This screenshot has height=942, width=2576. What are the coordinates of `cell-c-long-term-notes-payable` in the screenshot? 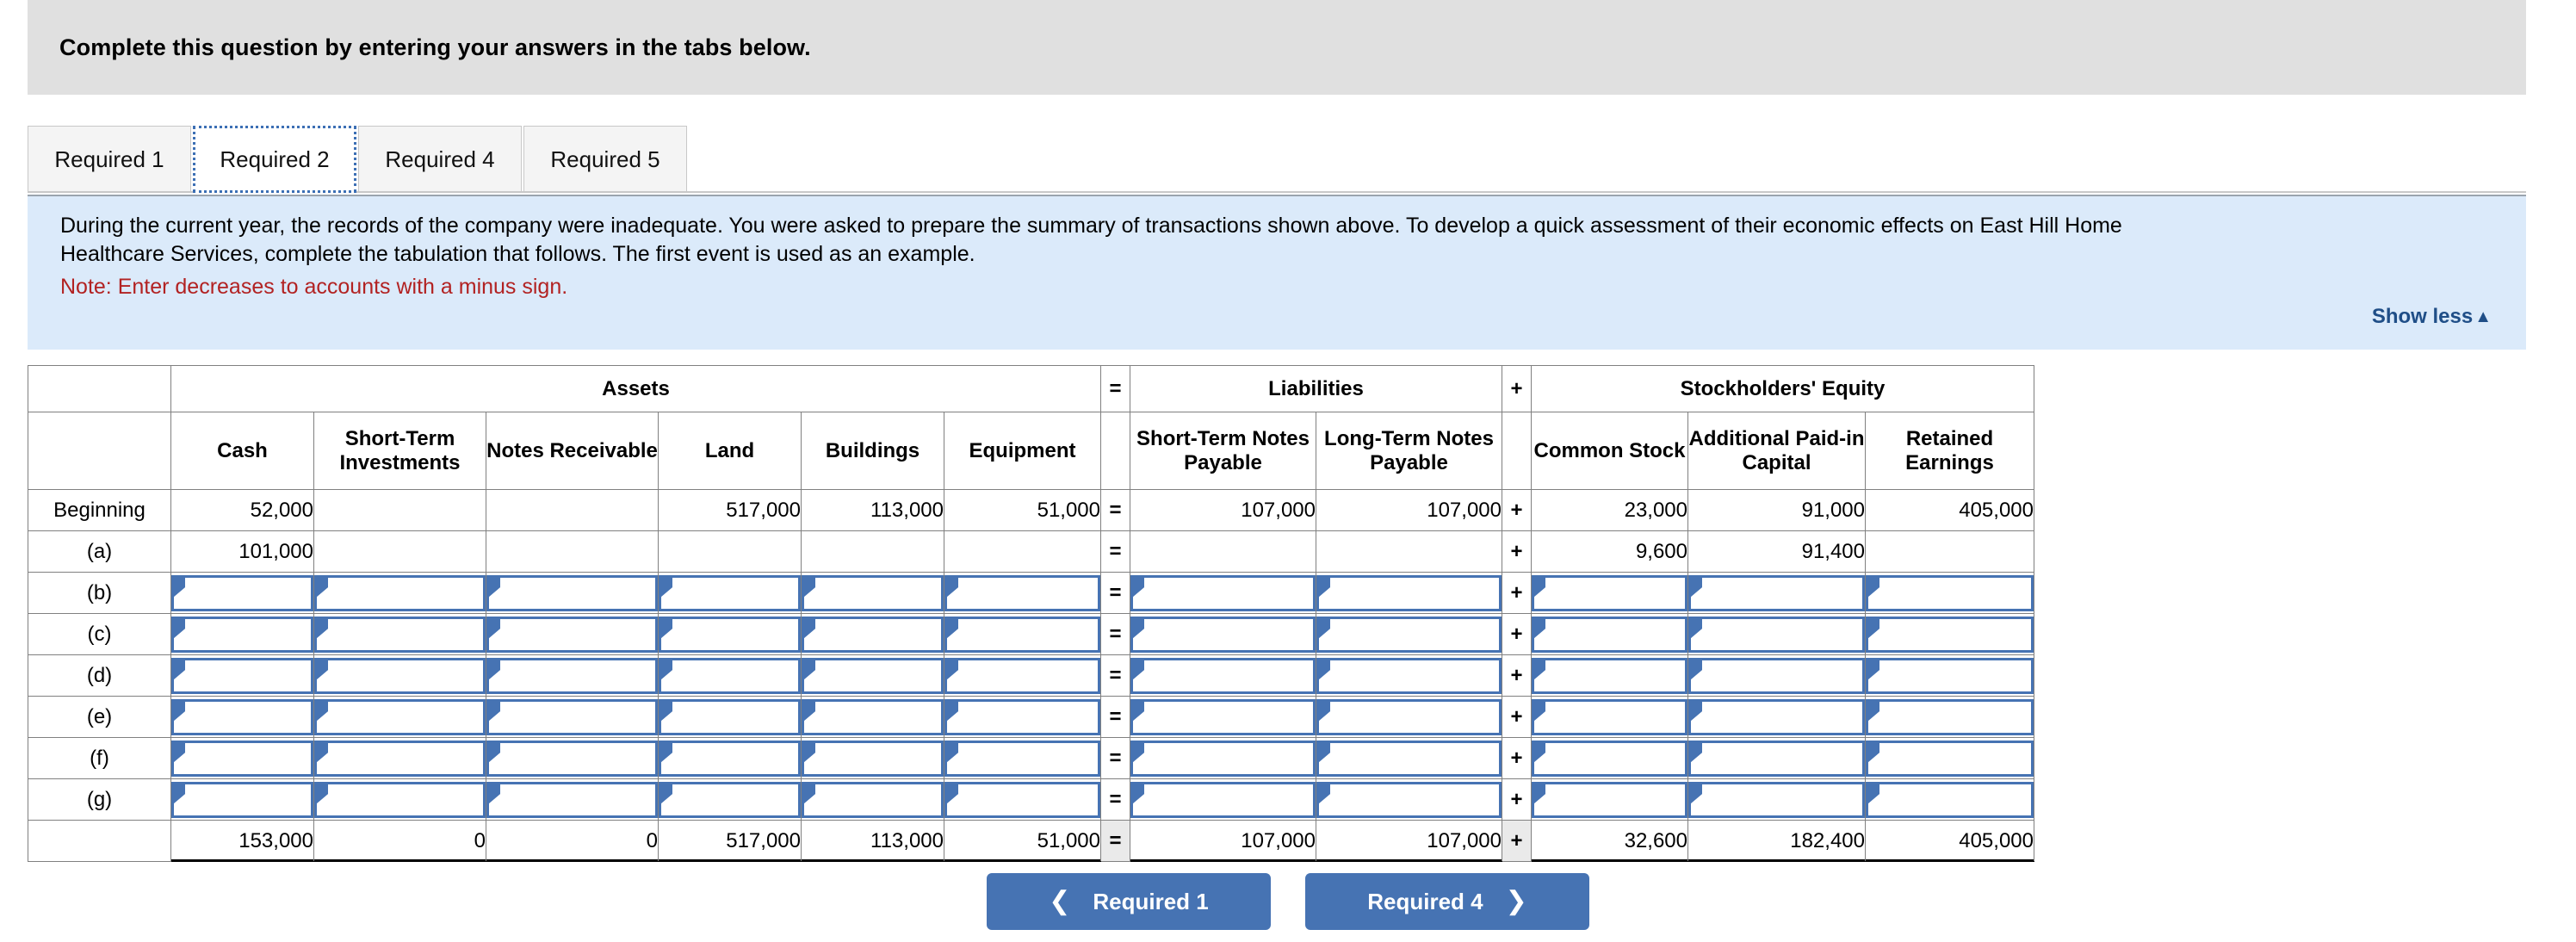 It's located at (1409, 634).